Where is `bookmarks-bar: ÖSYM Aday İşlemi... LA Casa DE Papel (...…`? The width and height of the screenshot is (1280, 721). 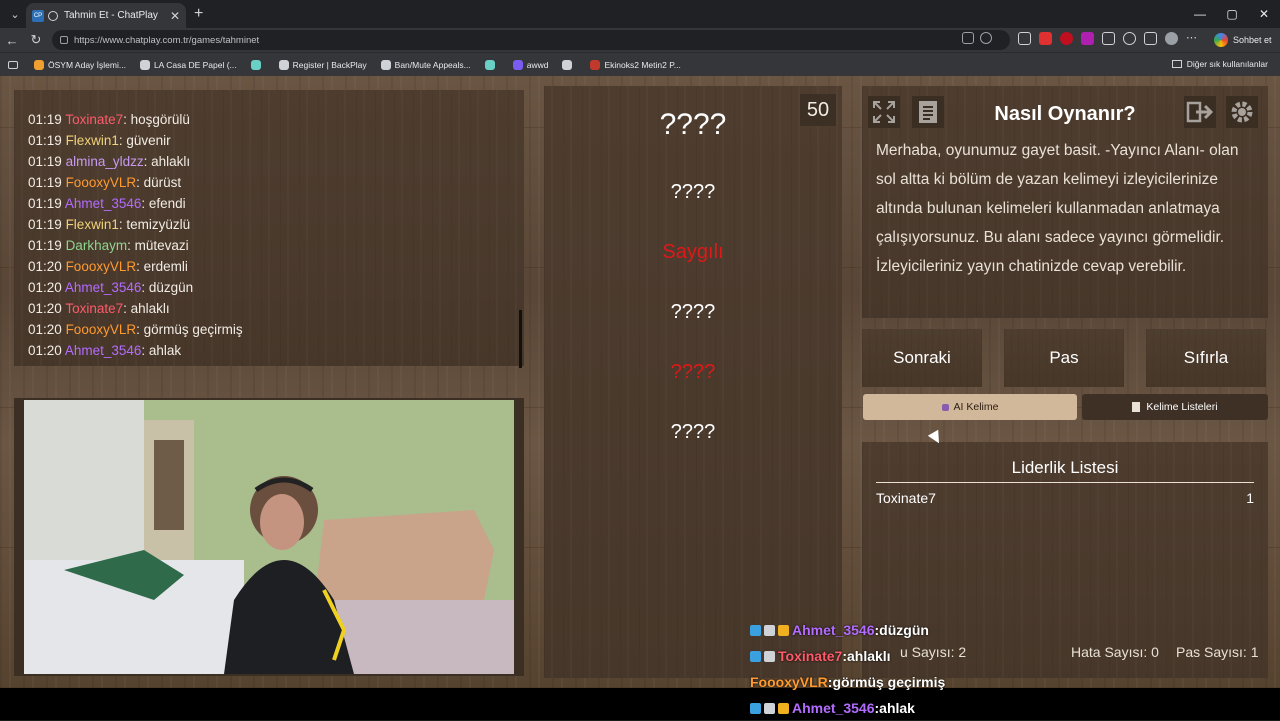 bookmarks-bar: ÖSYM Aday İşlemi... LA Casa DE Papel (...… is located at coordinates (640, 64).